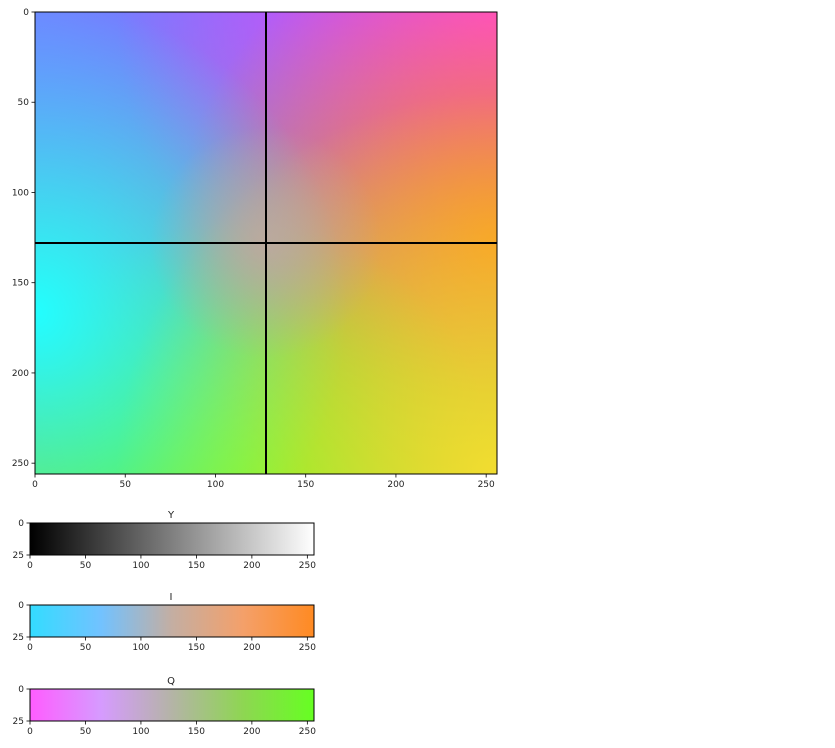  Describe the element at coordinates (171, 681) in the screenshot. I see `q-panel-title: Q` at that location.